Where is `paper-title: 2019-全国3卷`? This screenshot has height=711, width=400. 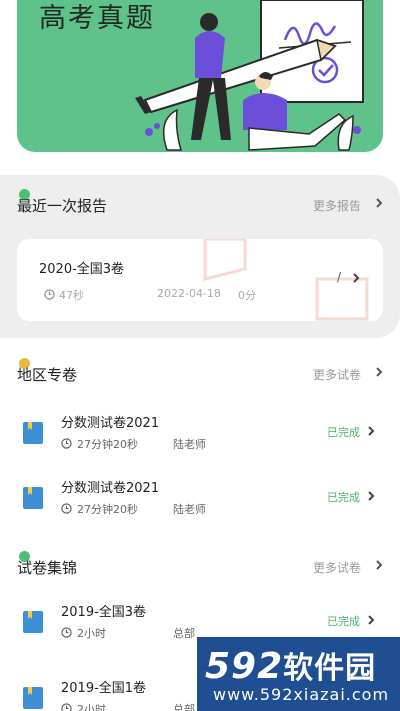 paper-title: 2019-全国3卷 is located at coordinates (104, 612).